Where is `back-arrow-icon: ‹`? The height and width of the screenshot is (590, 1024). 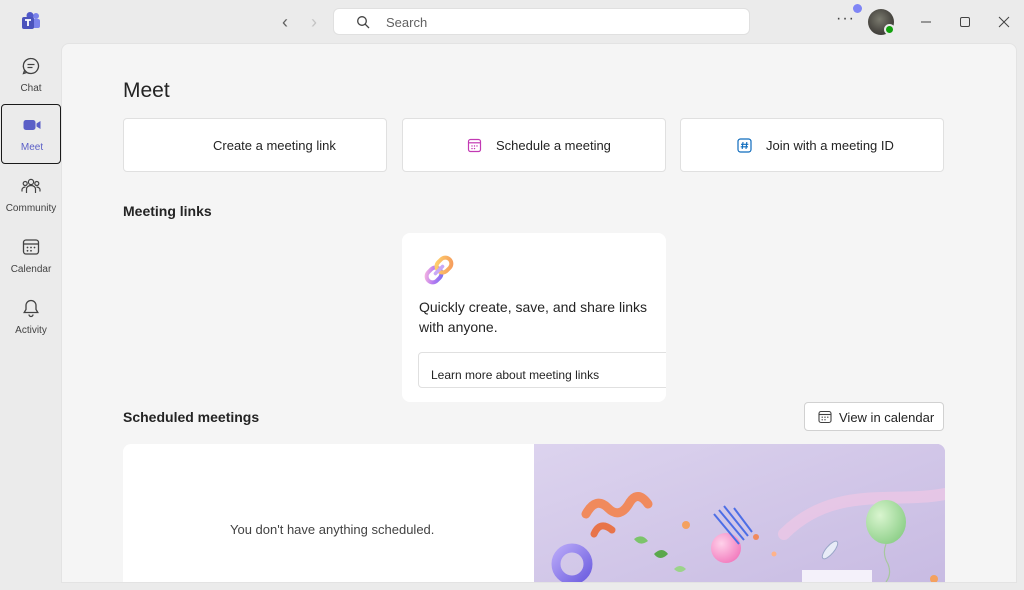 back-arrow-icon: ‹ is located at coordinates (285, 22).